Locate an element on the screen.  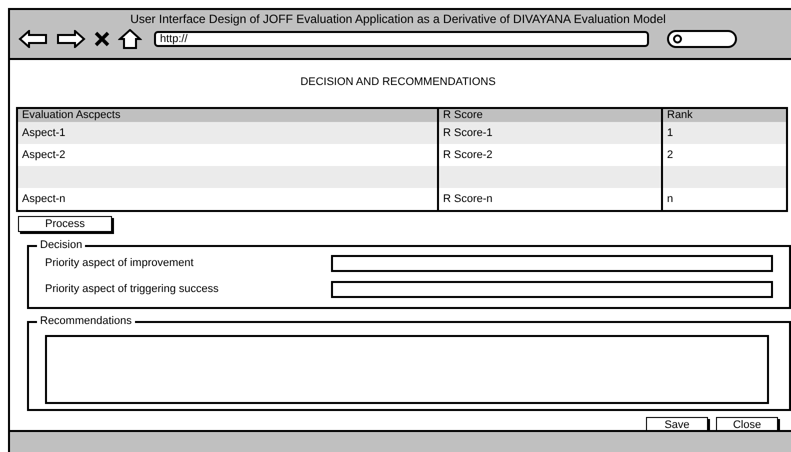
group-legend: Decision is located at coordinates (61, 245).